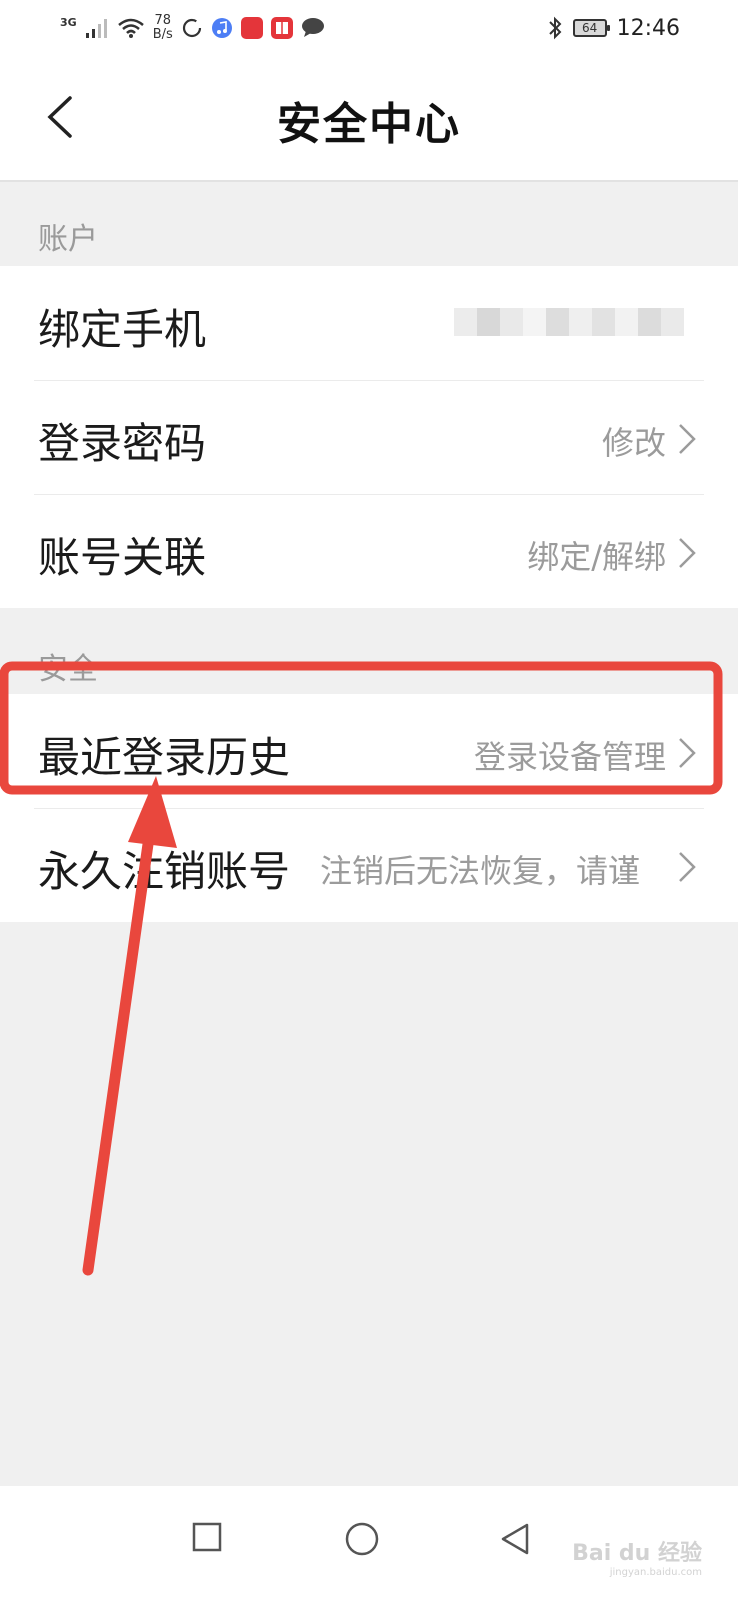 This screenshot has height=1600, width=738. Describe the element at coordinates (613, 28) in the screenshot. I see `status-right: 64 12:46` at that location.